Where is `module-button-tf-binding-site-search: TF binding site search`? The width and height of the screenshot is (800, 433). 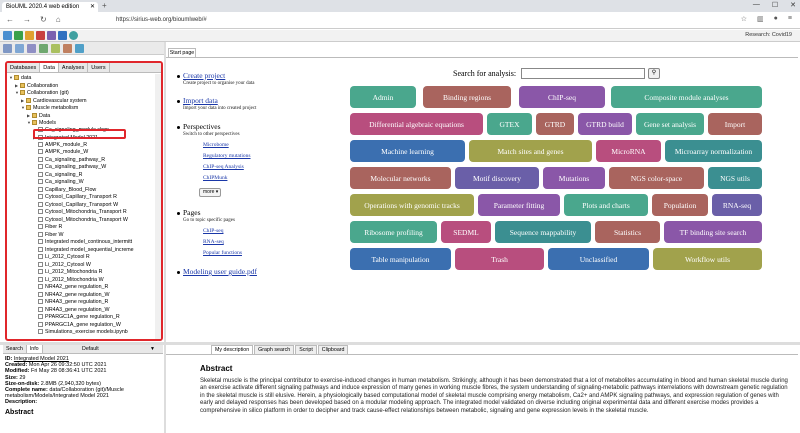 module-button-tf-binding-site-search: TF binding site search is located at coordinates (713, 232).